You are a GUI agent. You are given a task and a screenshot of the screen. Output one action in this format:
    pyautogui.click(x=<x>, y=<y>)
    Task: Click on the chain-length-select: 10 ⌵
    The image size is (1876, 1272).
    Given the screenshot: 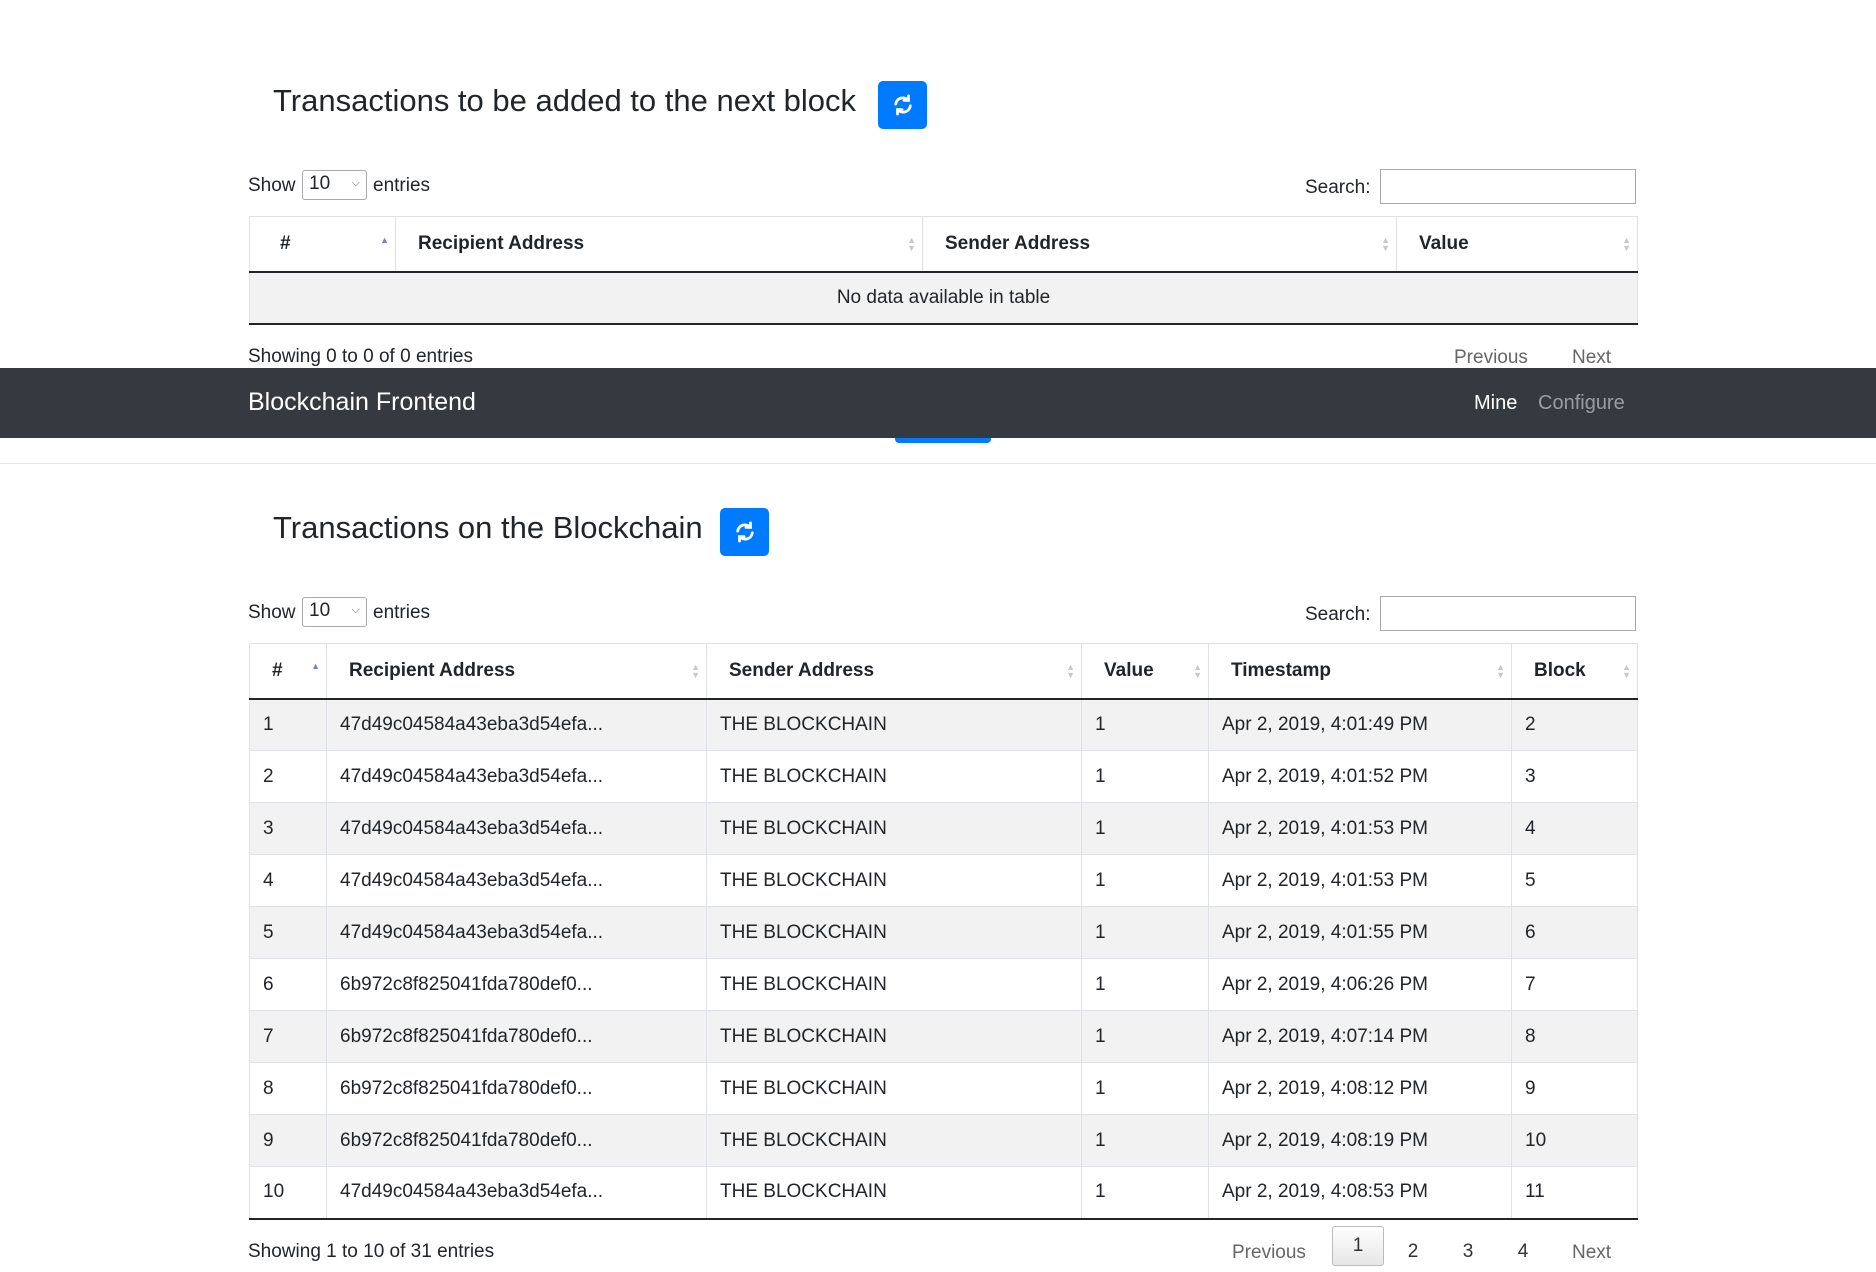 What is the action you would take?
    pyautogui.click(x=334, y=612)
    